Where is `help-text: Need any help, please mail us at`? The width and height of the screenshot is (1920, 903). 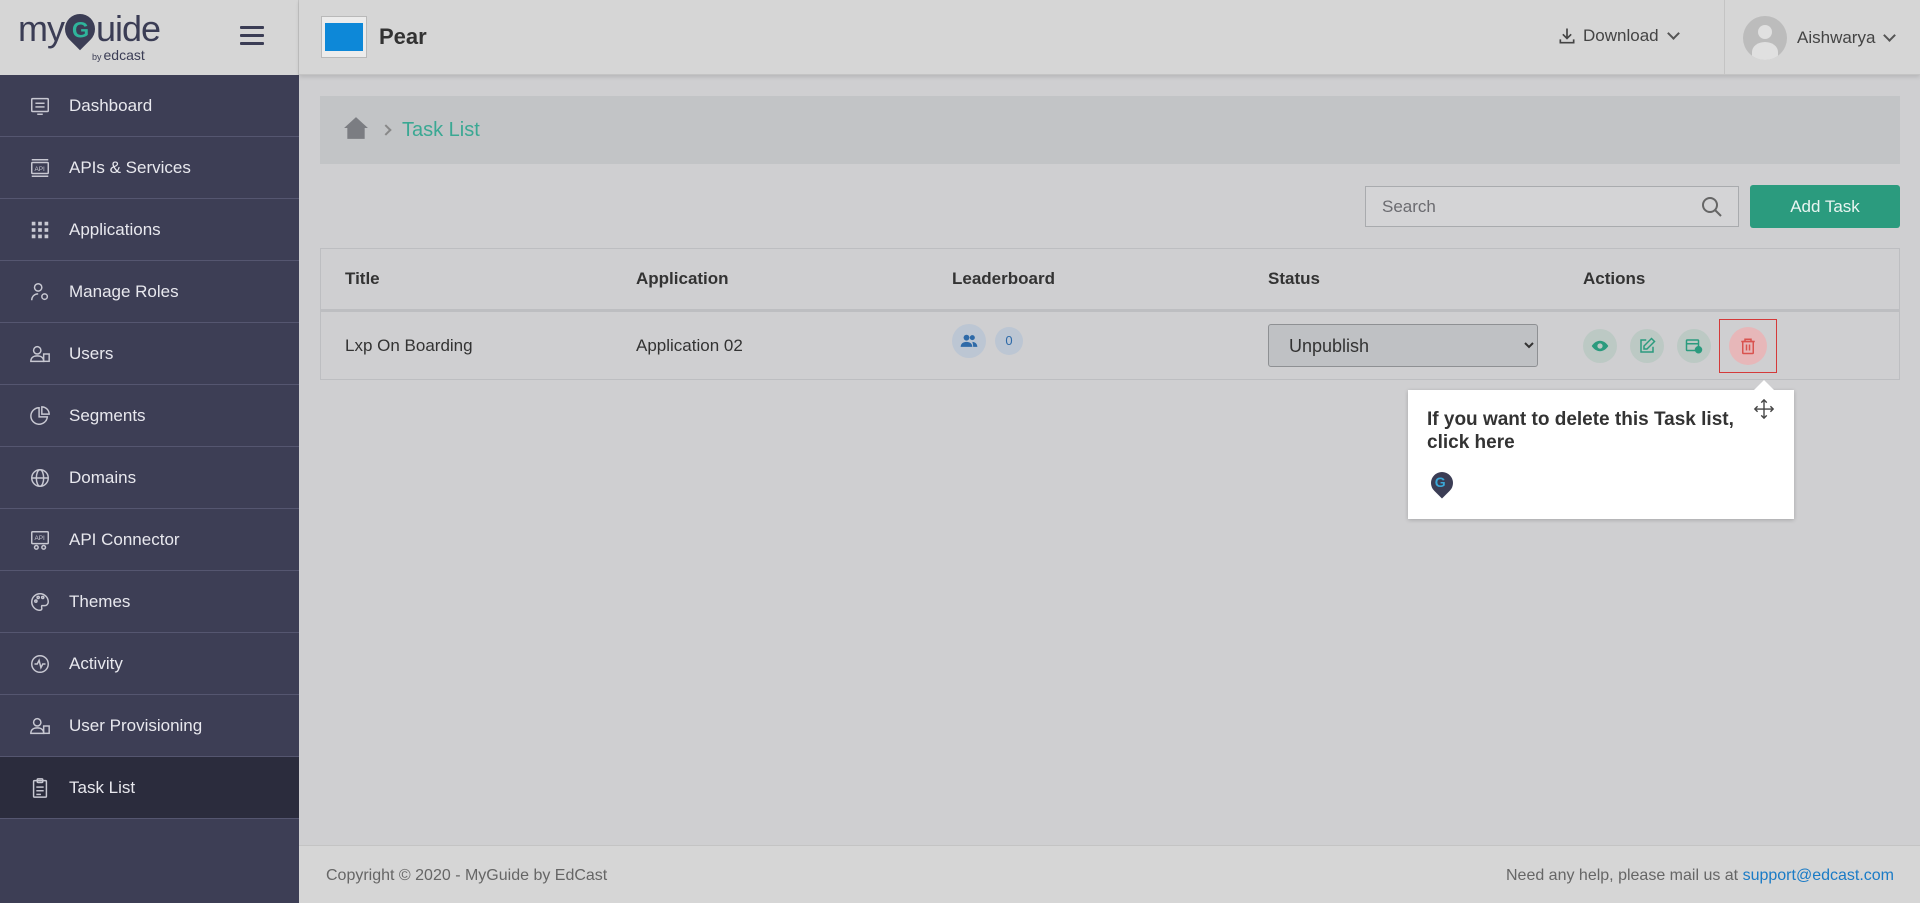 help-text: Need any help, please mail us at is located at coordinates (1622, 875).